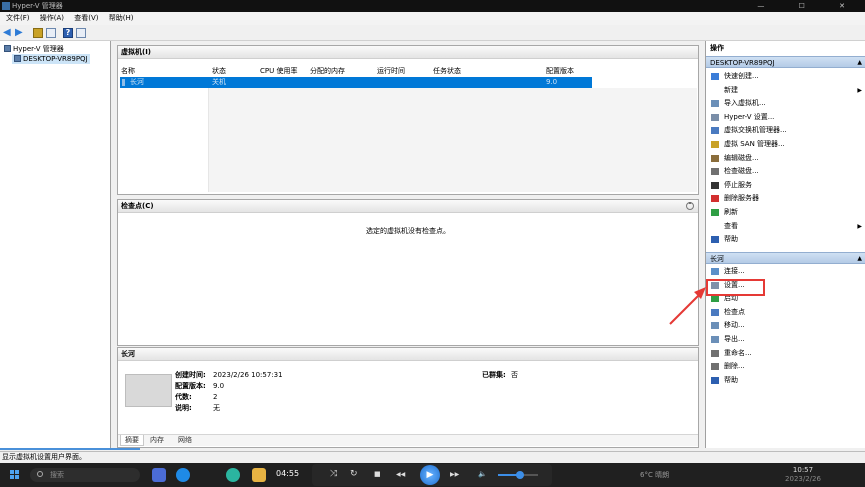  What do you see at coordinates (715, 271) in the screenshot?
I see `connect-icon` at bounding box center [715, 271].